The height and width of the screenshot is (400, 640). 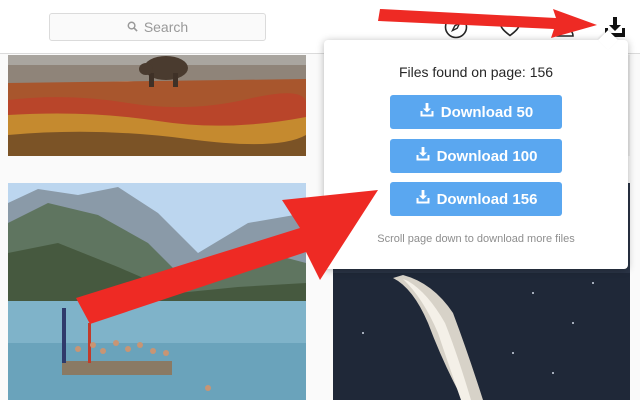 What do you see at coordinates (487, 156) in the screenshot?
I see `download-100-label: Download 100` at bounding box center [487, 156].